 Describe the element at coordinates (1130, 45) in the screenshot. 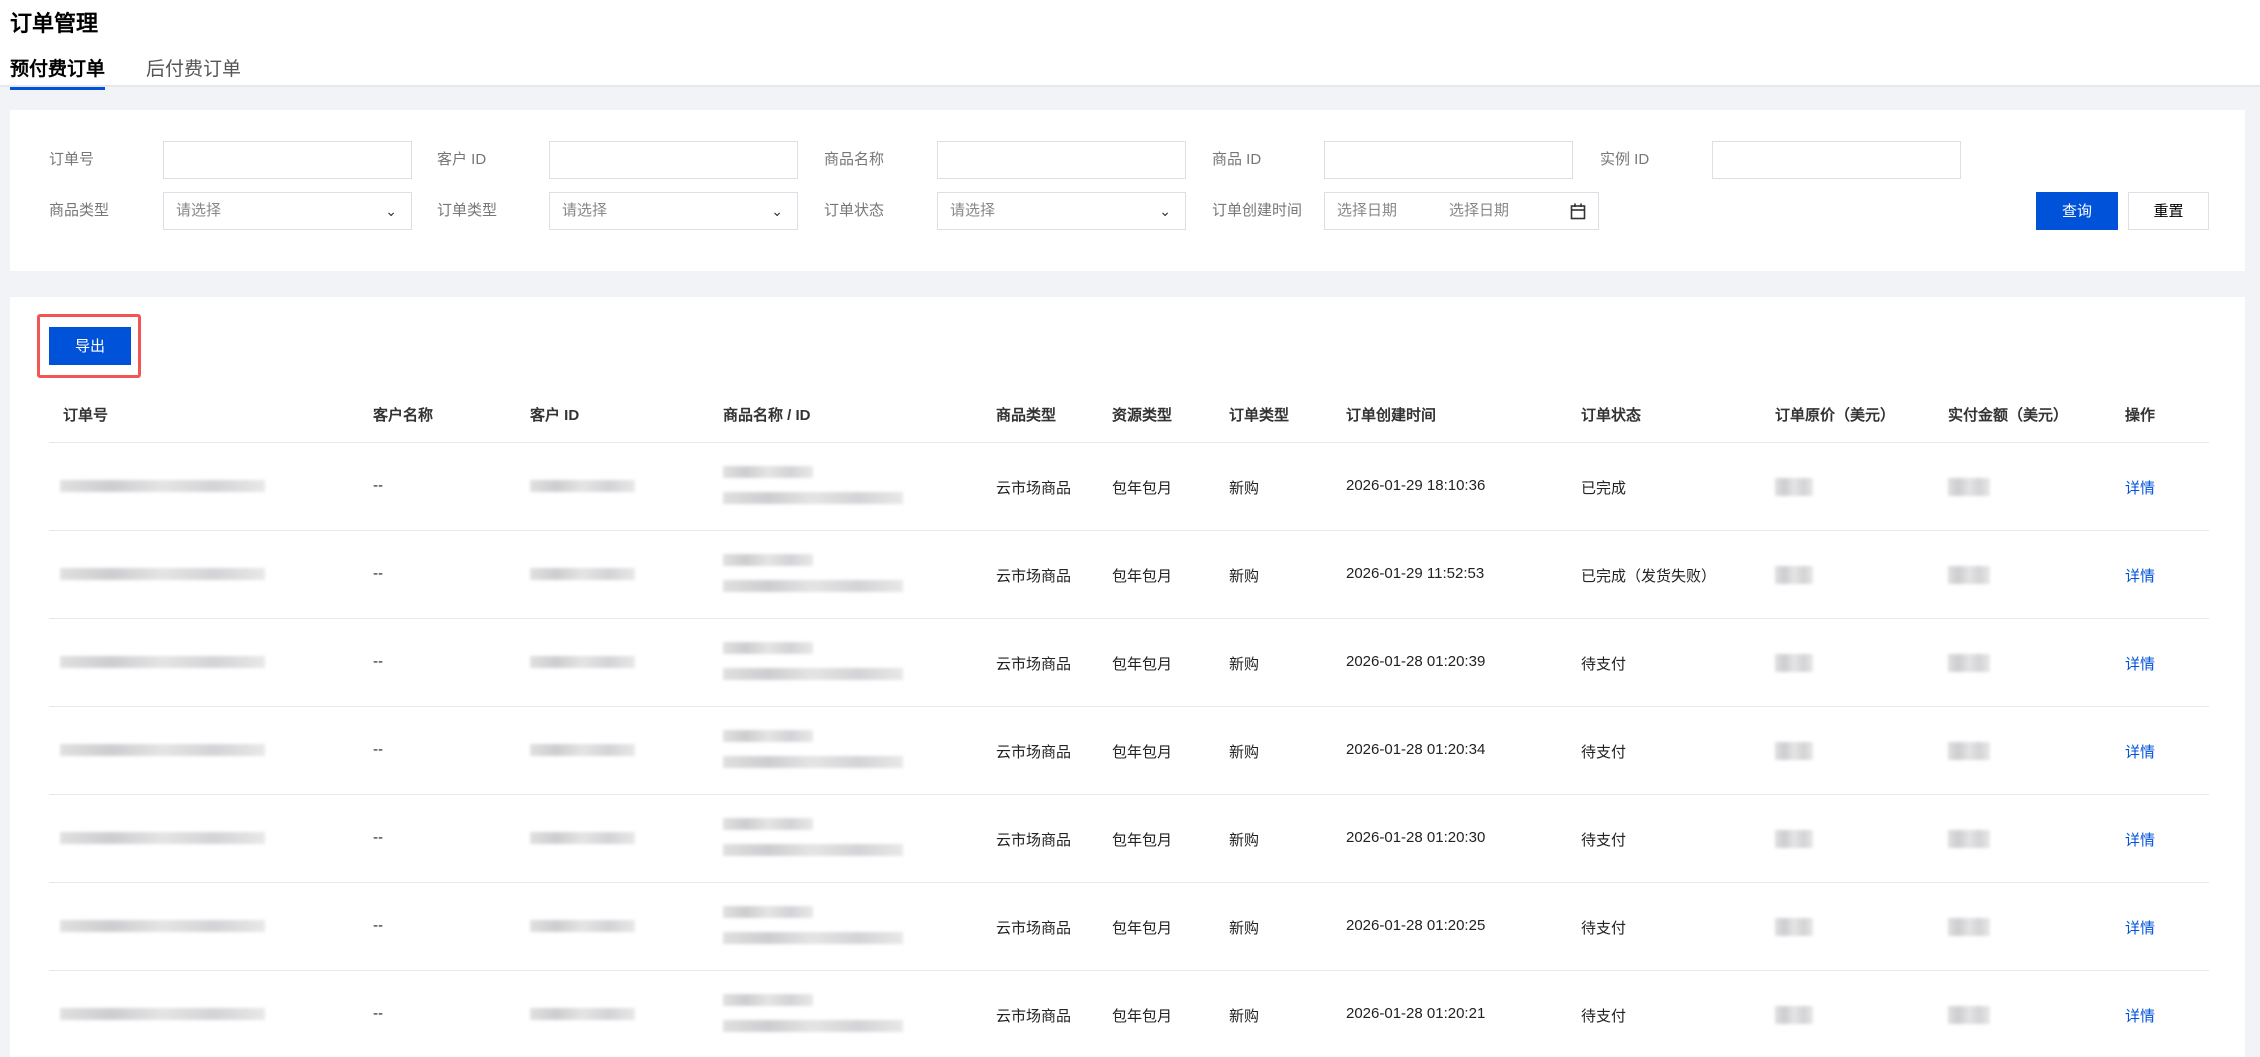

I see `page-header: 订单管理 预付费订单 后付费订单` at that location.